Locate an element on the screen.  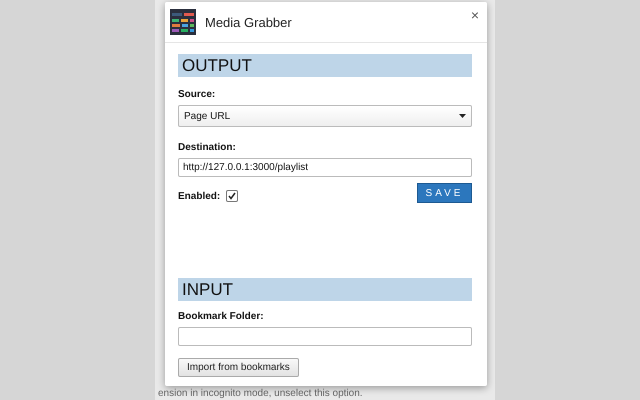
field-label: Enabled: is located at coordinates (199, 196).